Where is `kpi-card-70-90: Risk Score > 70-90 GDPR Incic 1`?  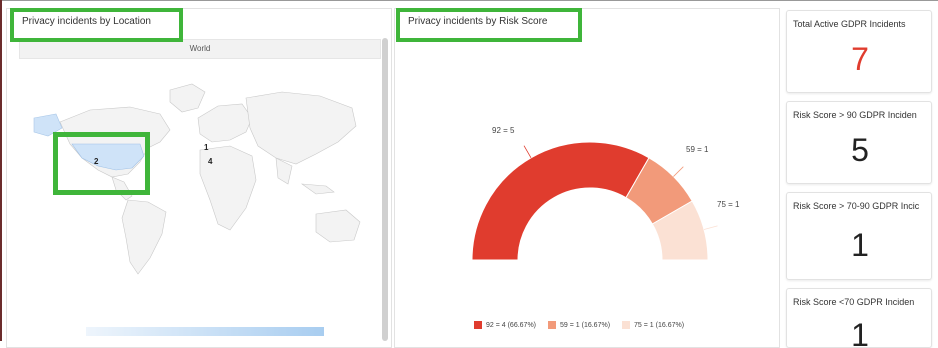
kpi-card-70-90: Risk Score > 70-90 GDPR Incic 1 is located at coordinates (859, 236).